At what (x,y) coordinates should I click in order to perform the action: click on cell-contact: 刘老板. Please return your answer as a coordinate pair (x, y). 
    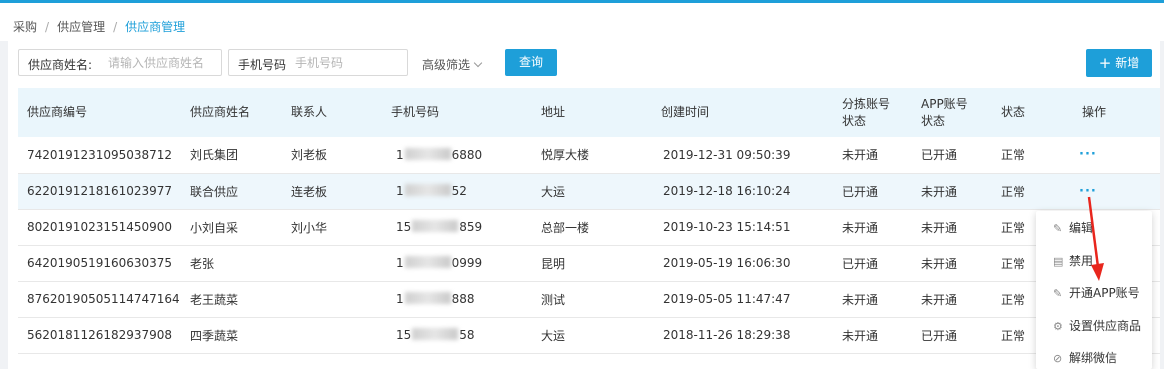
    Looking at the image, I should click on (332, 155).